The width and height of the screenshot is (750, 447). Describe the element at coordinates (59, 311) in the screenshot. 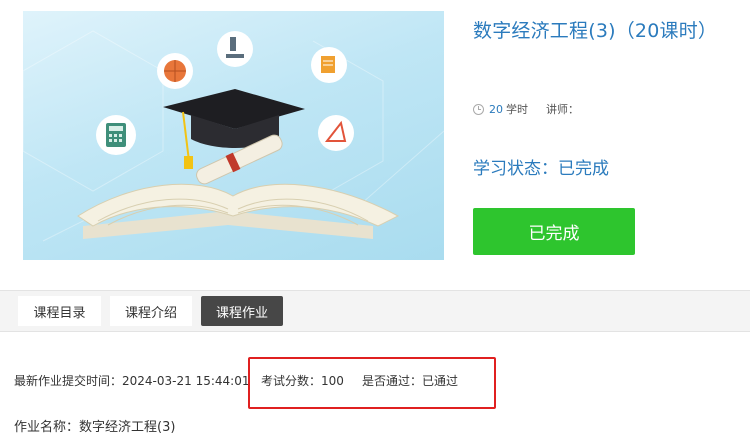

I see `tab-course-catalog: 课程目录` at that location.